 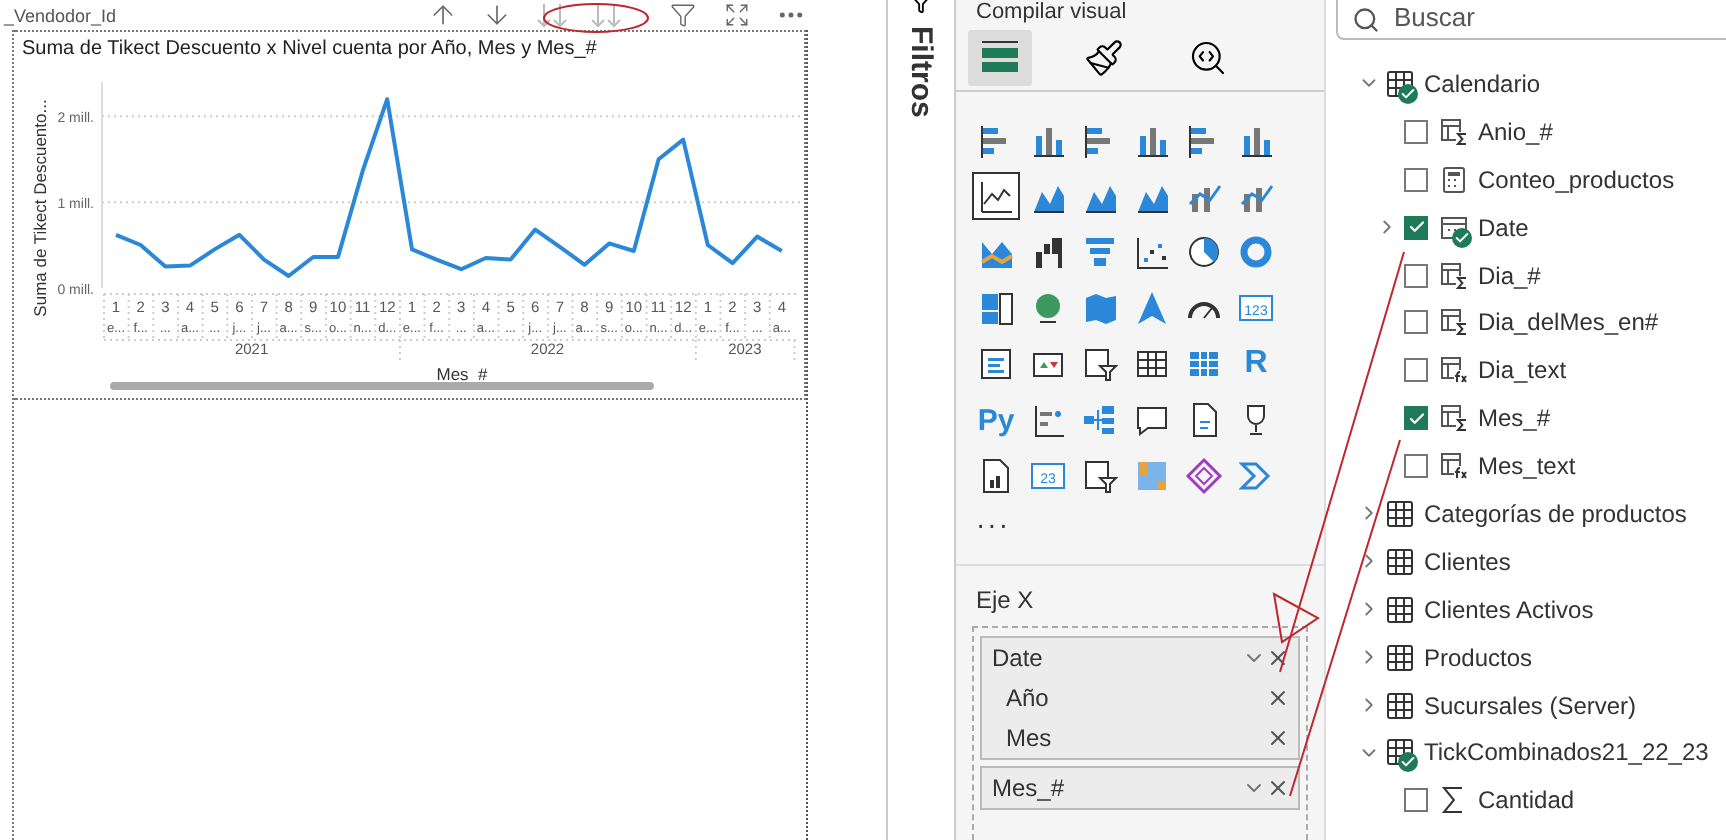 What do you see at coordinates (1454, 800) in the screenshot?
I see `sigma-icon` at bounding box center [1454, 800].